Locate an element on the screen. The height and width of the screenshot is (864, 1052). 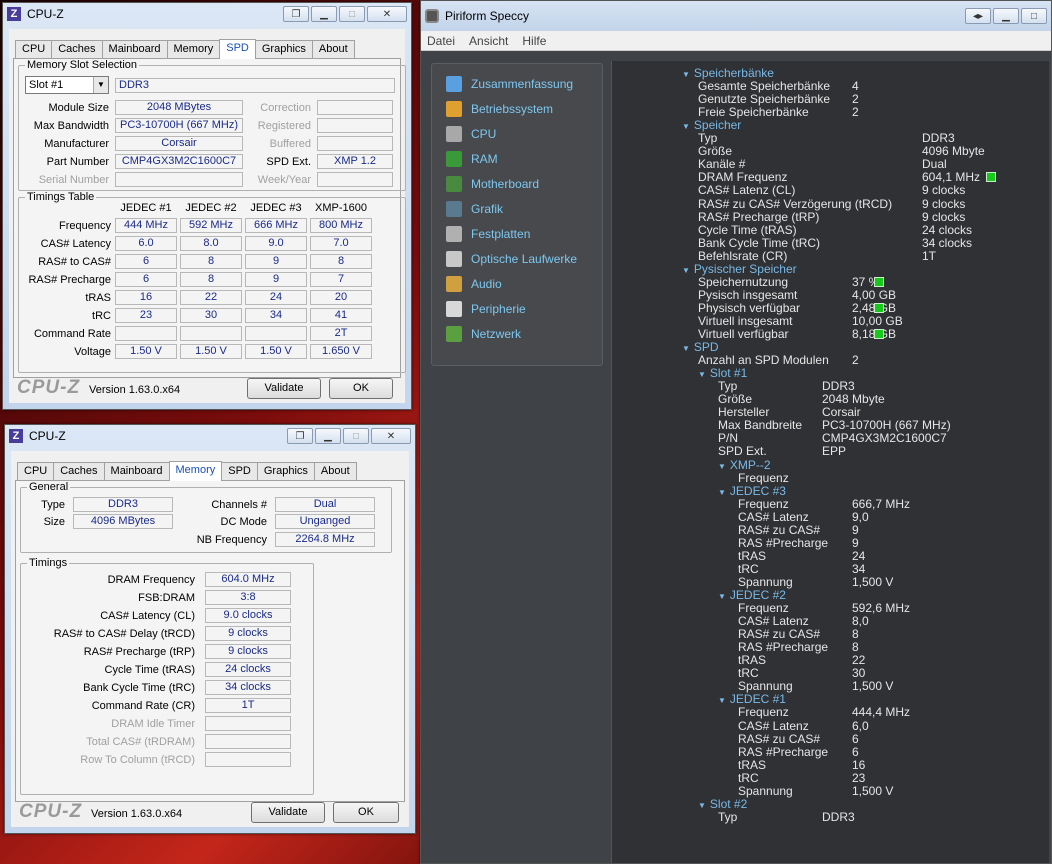
menu-bar: Datei Ansicht Hilfe is located at coordinates (736, 41).